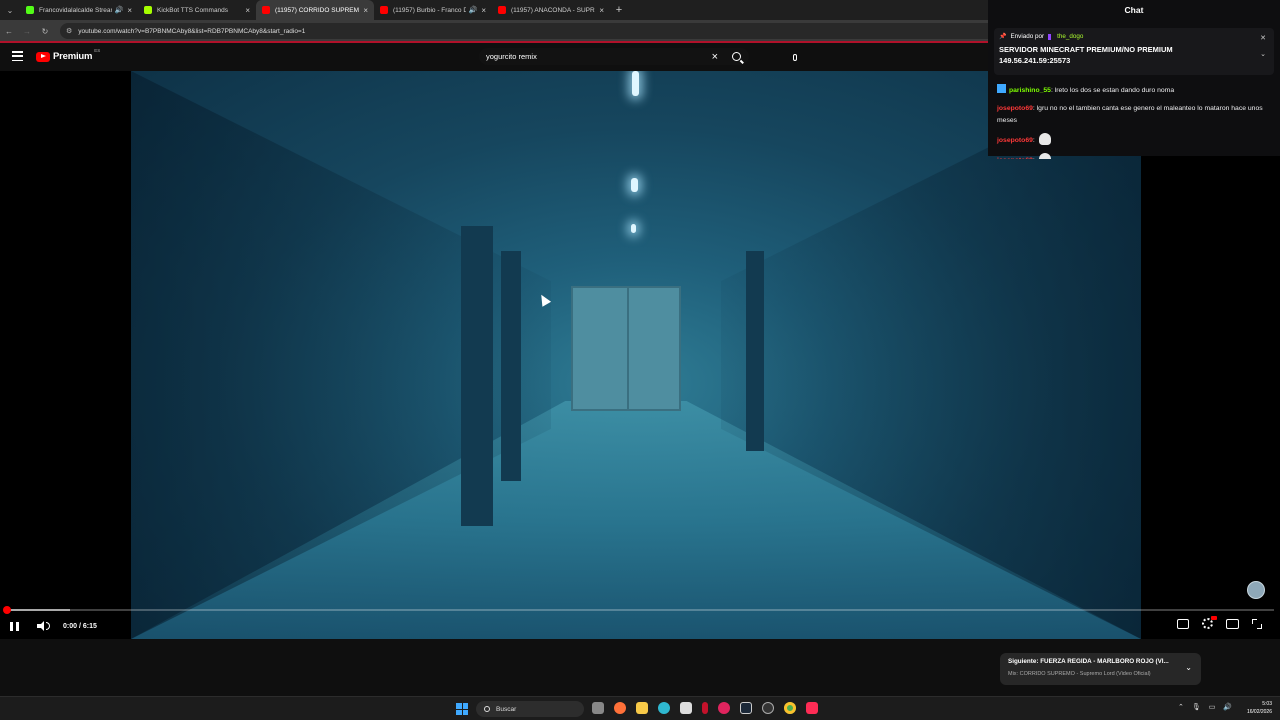 This screenshot has width=1280, height=720. Describe the element at coordinates (43, 626) in the screenshot. I see `volume-icon` at that location.